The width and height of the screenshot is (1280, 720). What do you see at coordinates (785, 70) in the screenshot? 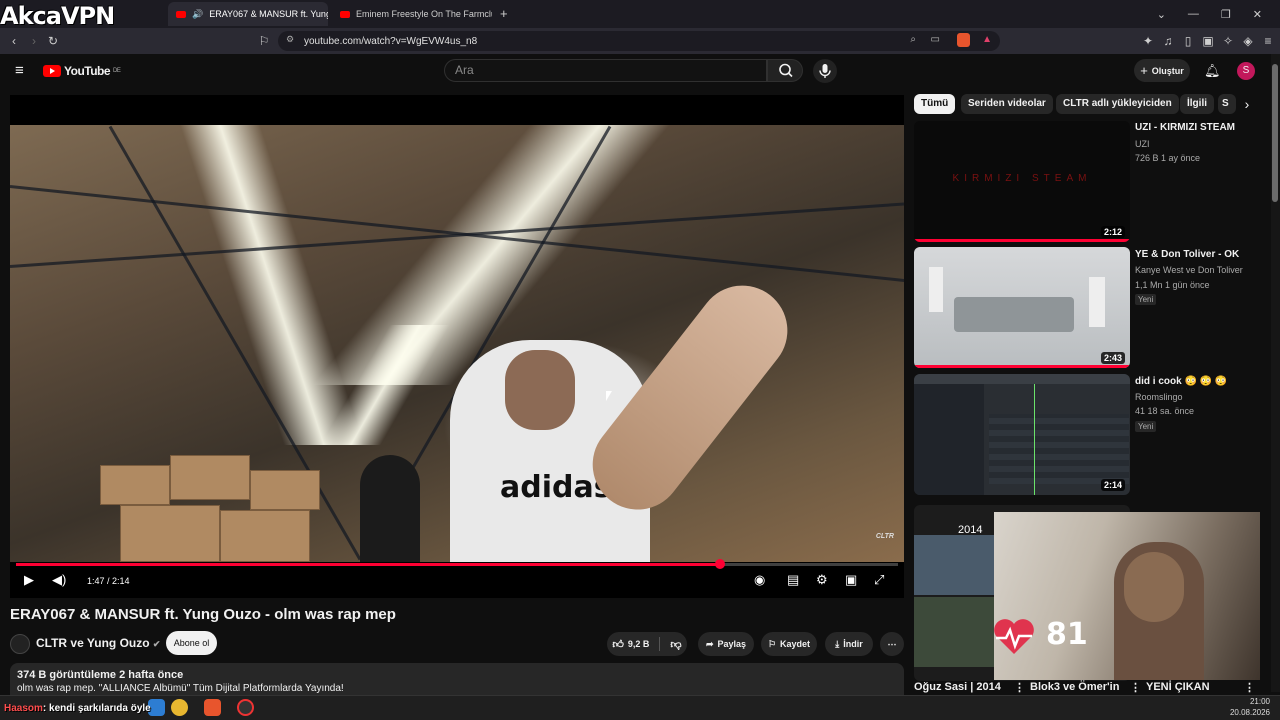
I see `search-button` at bounding box center [785, 70].